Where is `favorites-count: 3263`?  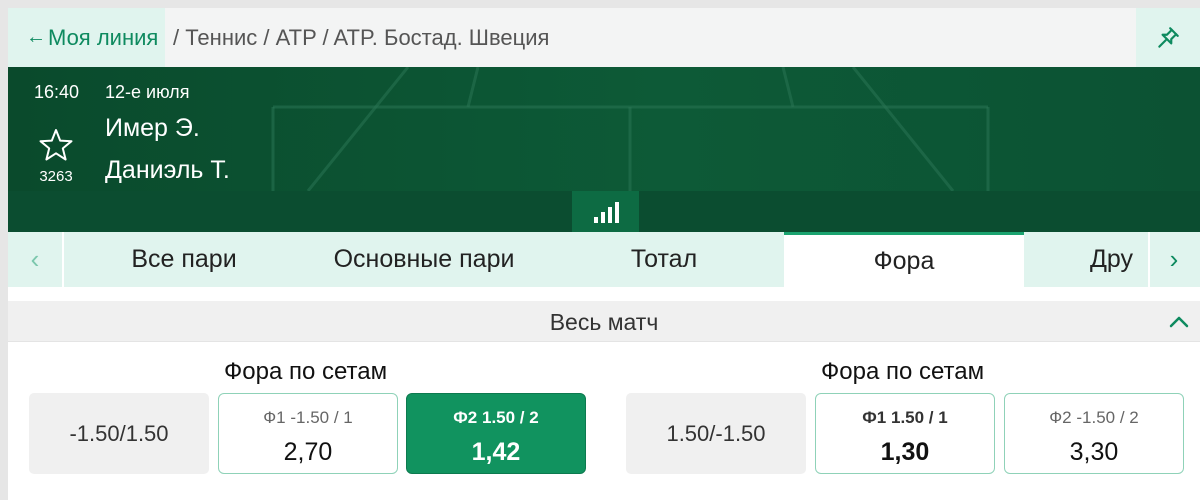 favorites-count: 3263 is located at coordinates (56, 176).